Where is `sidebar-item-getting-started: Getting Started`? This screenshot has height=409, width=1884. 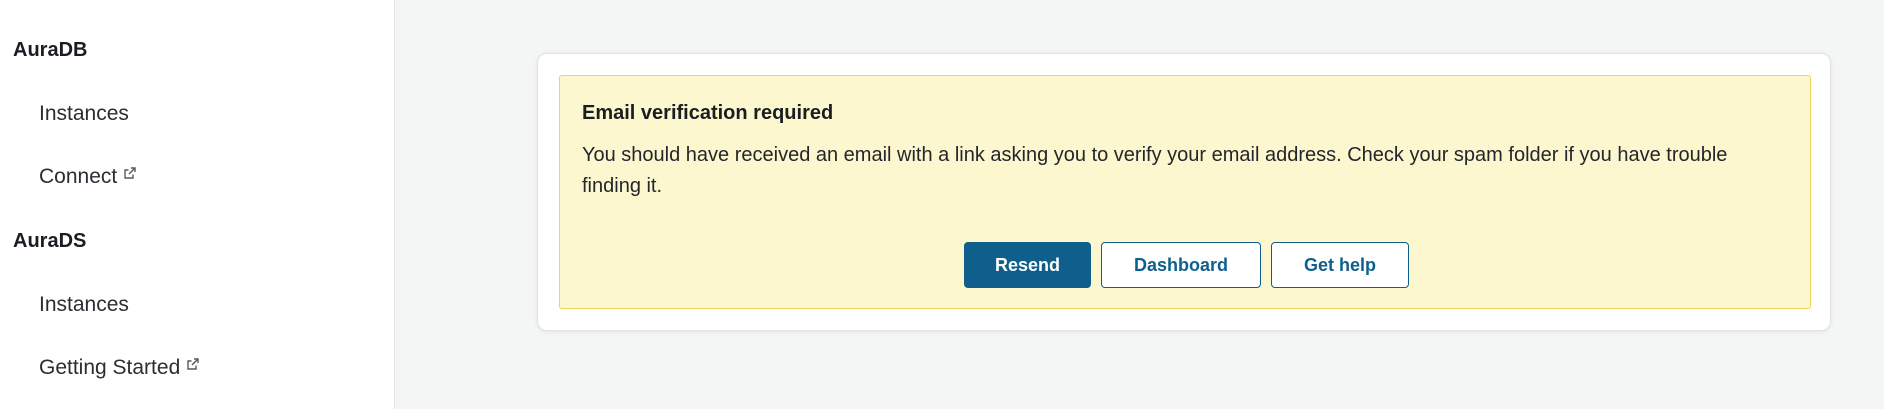 sidebar-item-getting-started: Getting Started is located at coordinates (119, 368).